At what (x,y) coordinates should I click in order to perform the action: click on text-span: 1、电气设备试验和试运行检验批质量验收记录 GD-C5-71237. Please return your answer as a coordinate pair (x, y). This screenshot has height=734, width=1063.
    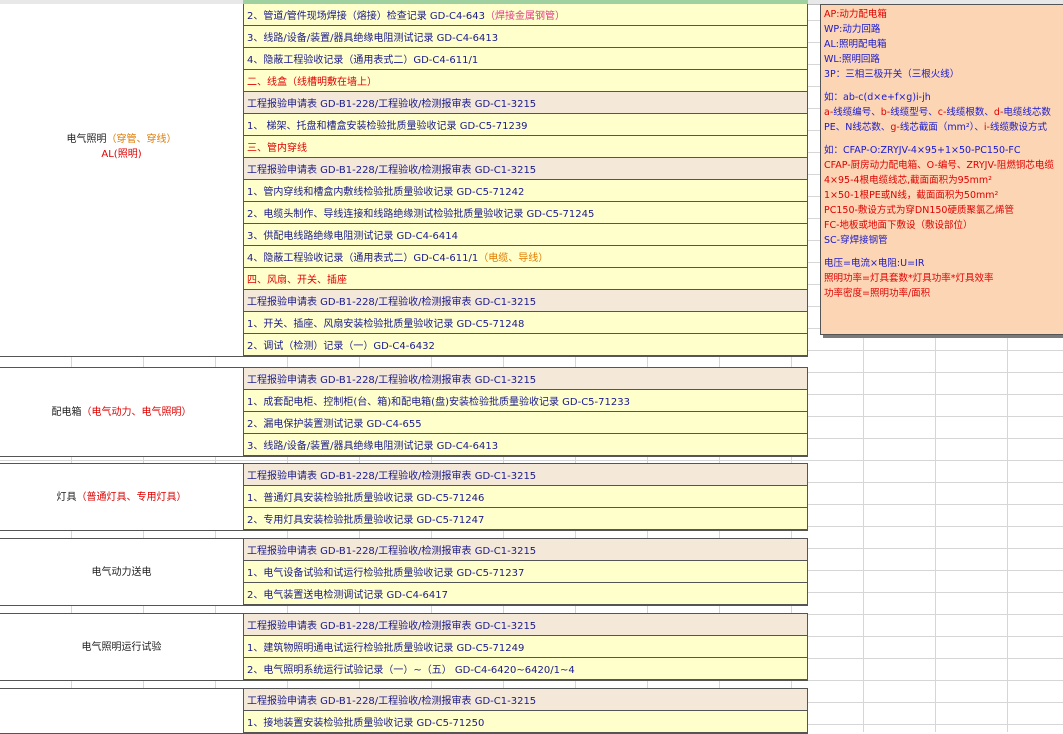
    Looking at the image, I should click on (386, 573).